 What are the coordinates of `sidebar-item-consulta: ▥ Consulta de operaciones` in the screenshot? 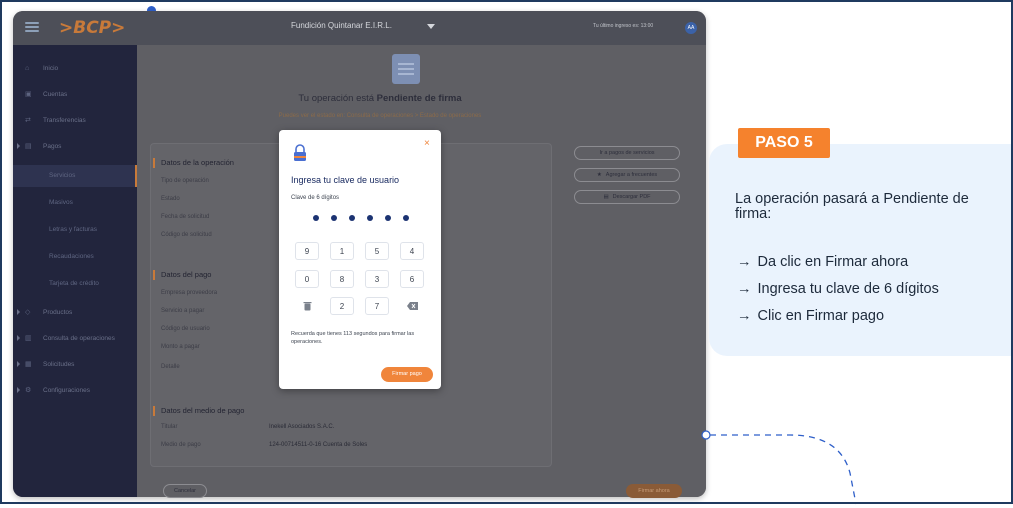 It's located at (75, 338).